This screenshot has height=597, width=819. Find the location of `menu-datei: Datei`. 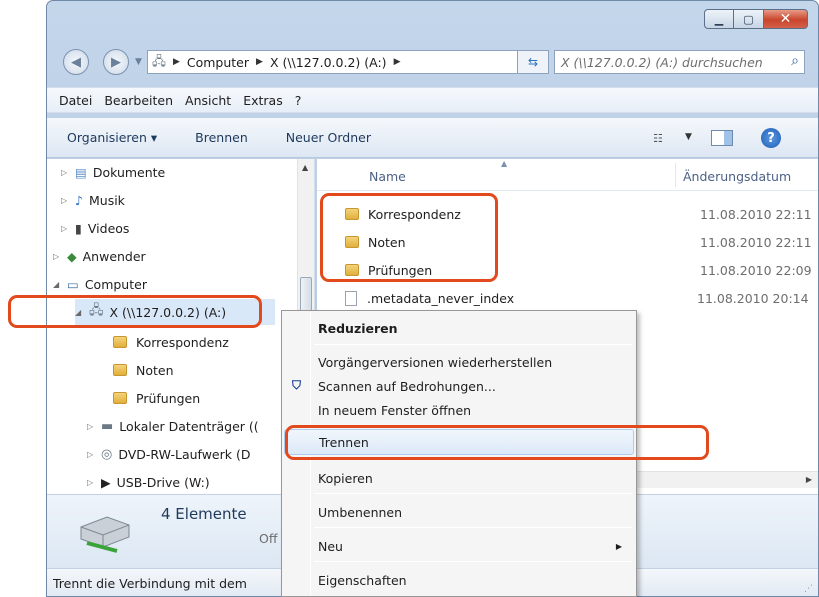

menu-datei: Datei is located at coordinates (75, 100).